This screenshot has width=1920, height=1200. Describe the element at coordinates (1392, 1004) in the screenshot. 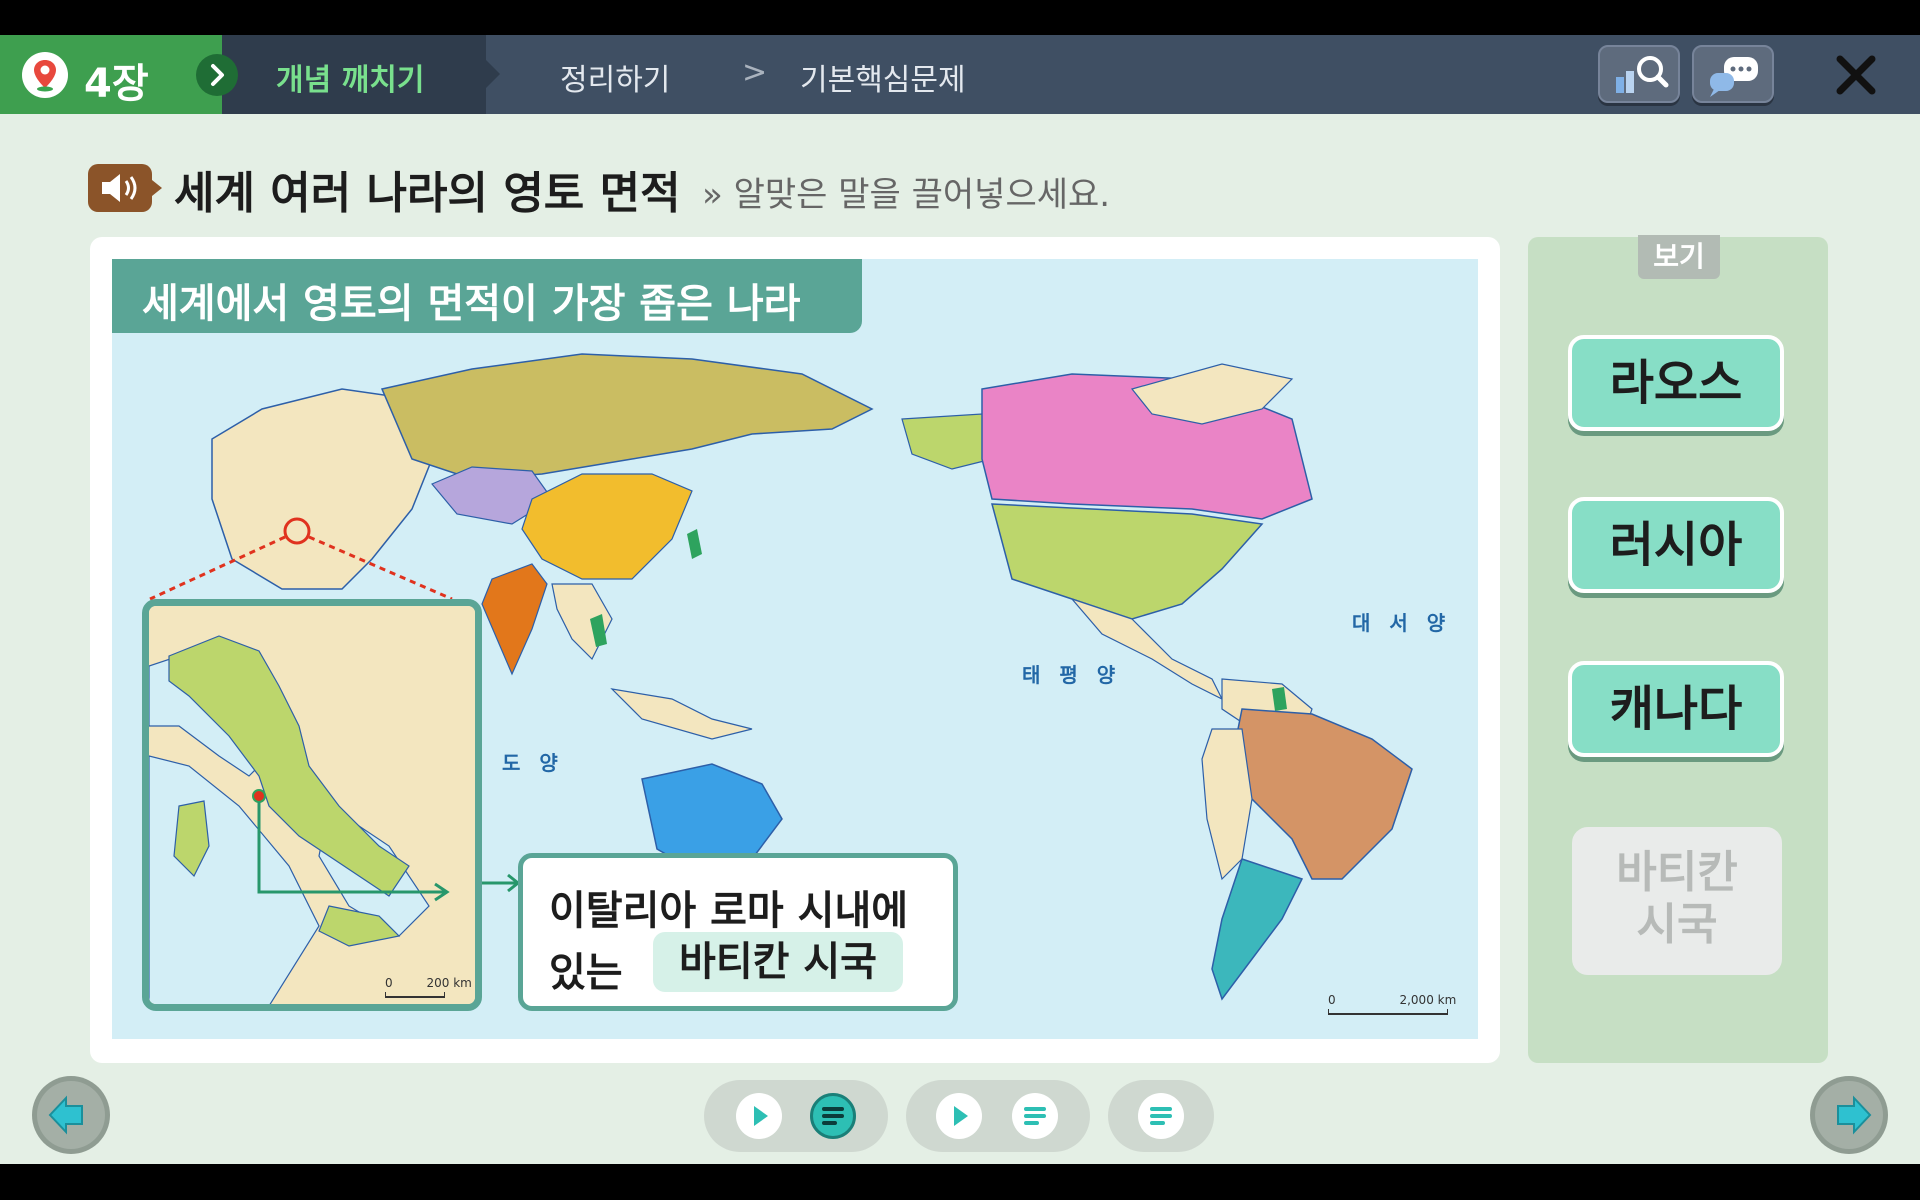

I see `map-scale-bar: 0 2,000 km` at that location.